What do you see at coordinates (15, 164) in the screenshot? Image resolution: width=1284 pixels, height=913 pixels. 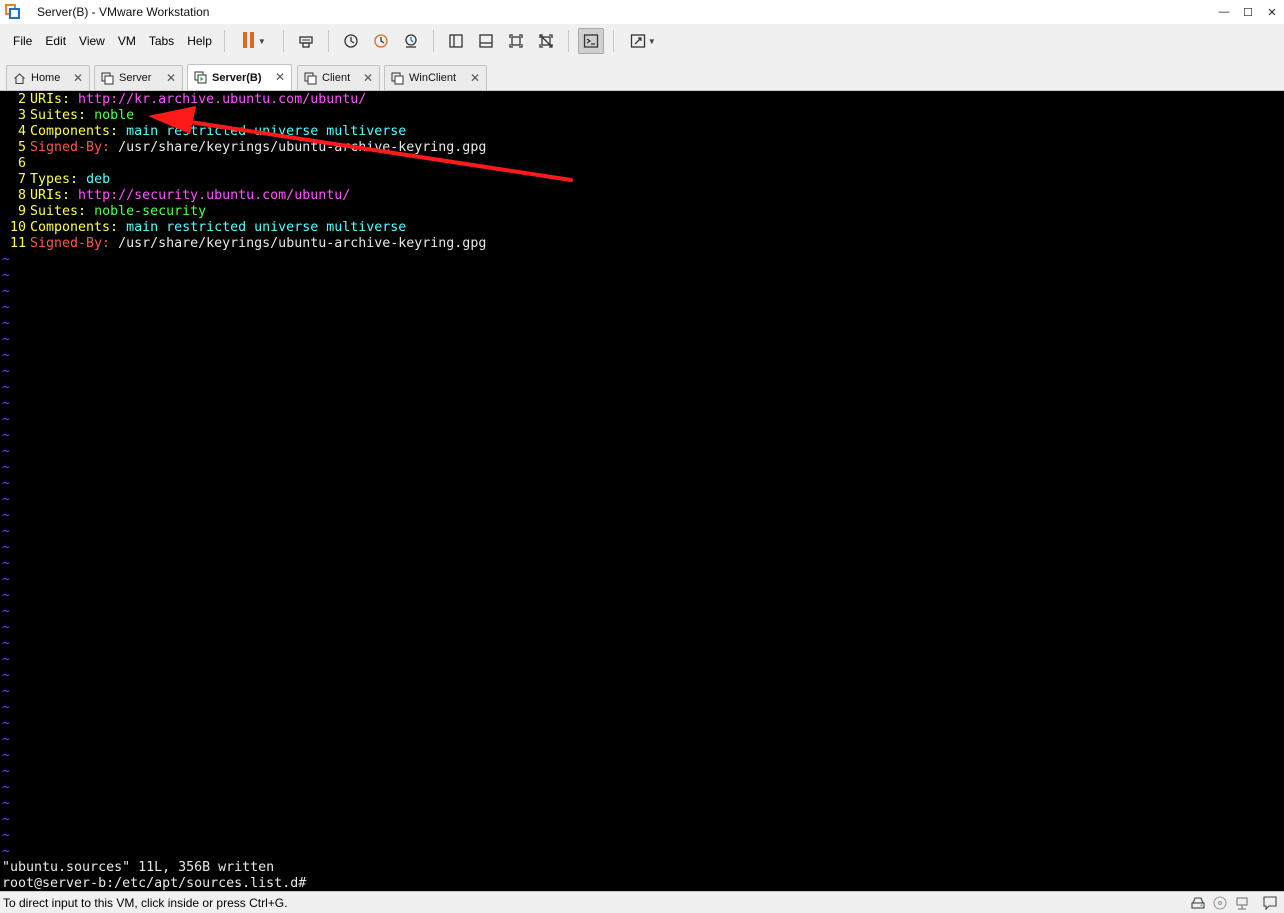 I see `editor-line: 6` at bounding box center [15, 164].